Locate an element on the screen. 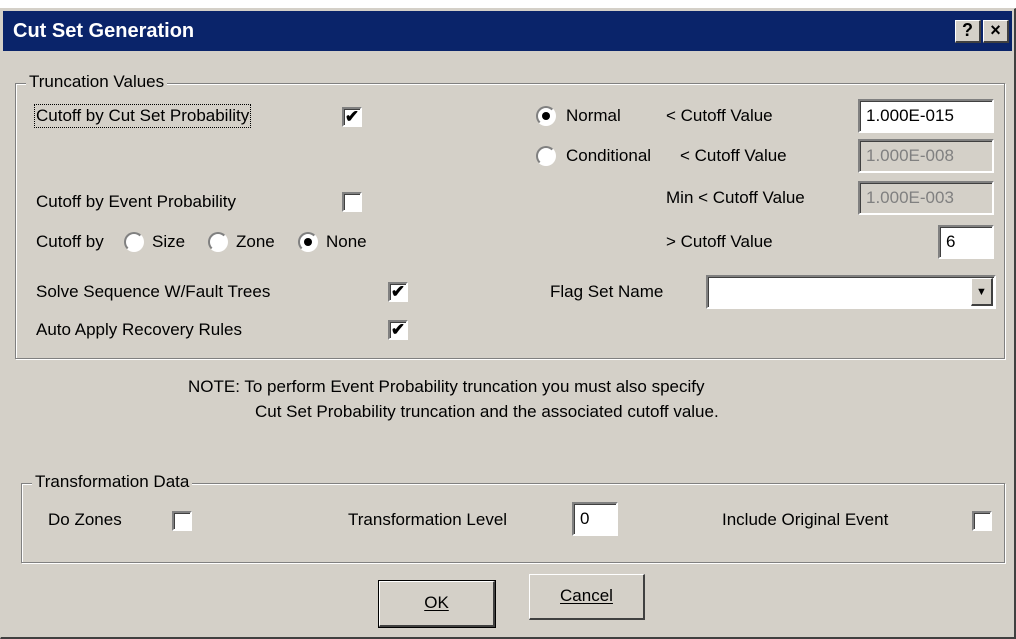 The image size is (1016, 639). close-button: × is located at coordinates (996, 31).